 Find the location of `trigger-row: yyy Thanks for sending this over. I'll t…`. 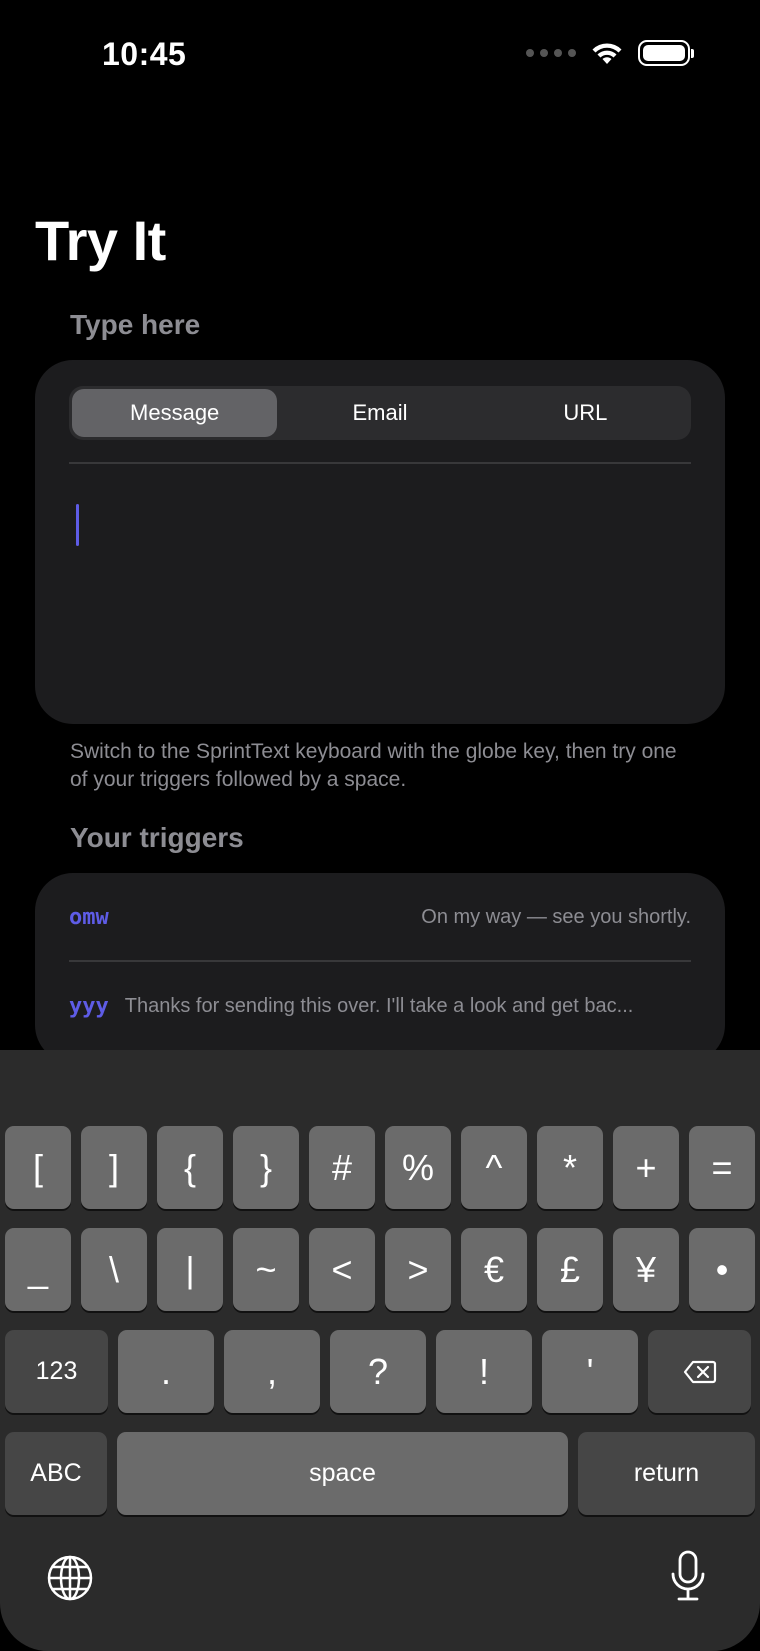

trigger-row: yyy Thanks for sending this over. I'll t… is located at coordinates (380, 1006).